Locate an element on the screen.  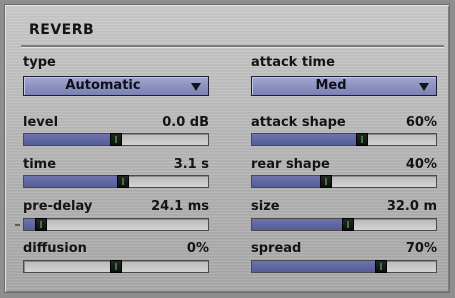
level-slider is located at coordinates (116, 139).